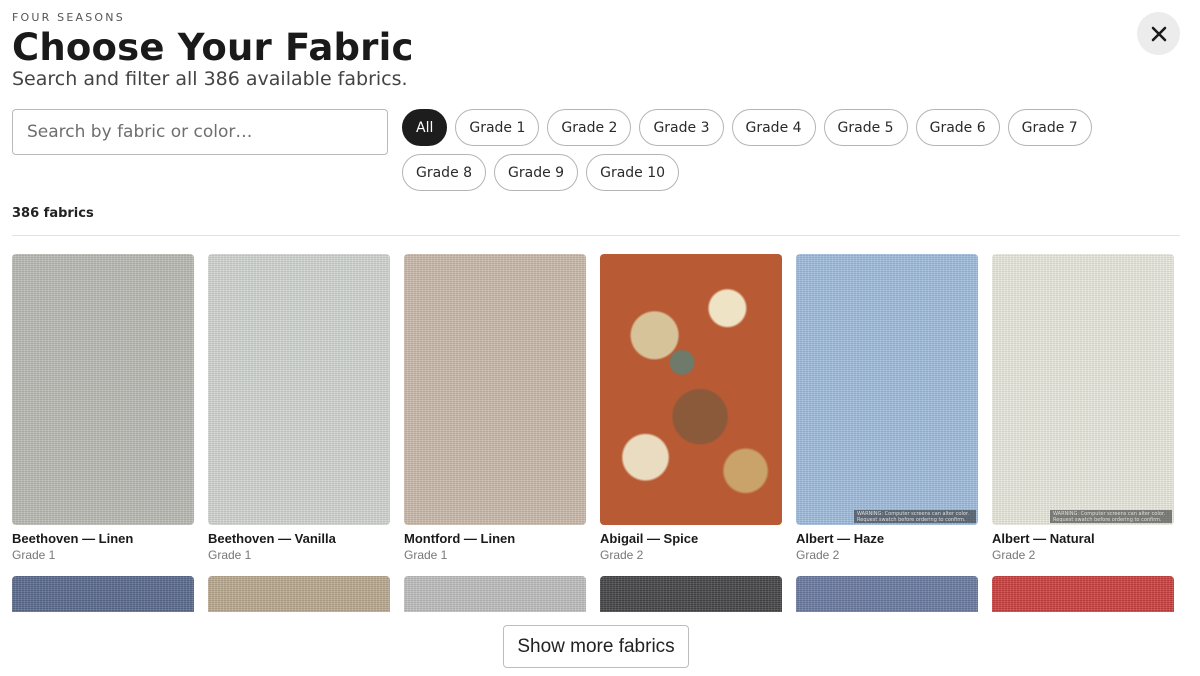 The image size is (1200, 676). What do you see at coordinates (1043, 538) in the screenshot?
I see `fabric-name: Albert — Natural` at bounding box center [1043, 538].